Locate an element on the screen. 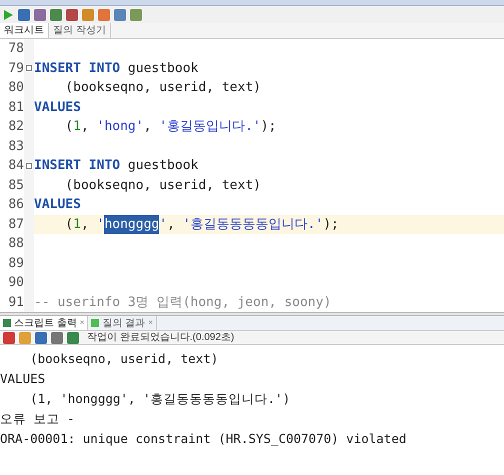 This screenshot has width=504, height=475. line-number: 87 is located at coordinates (16, 225).